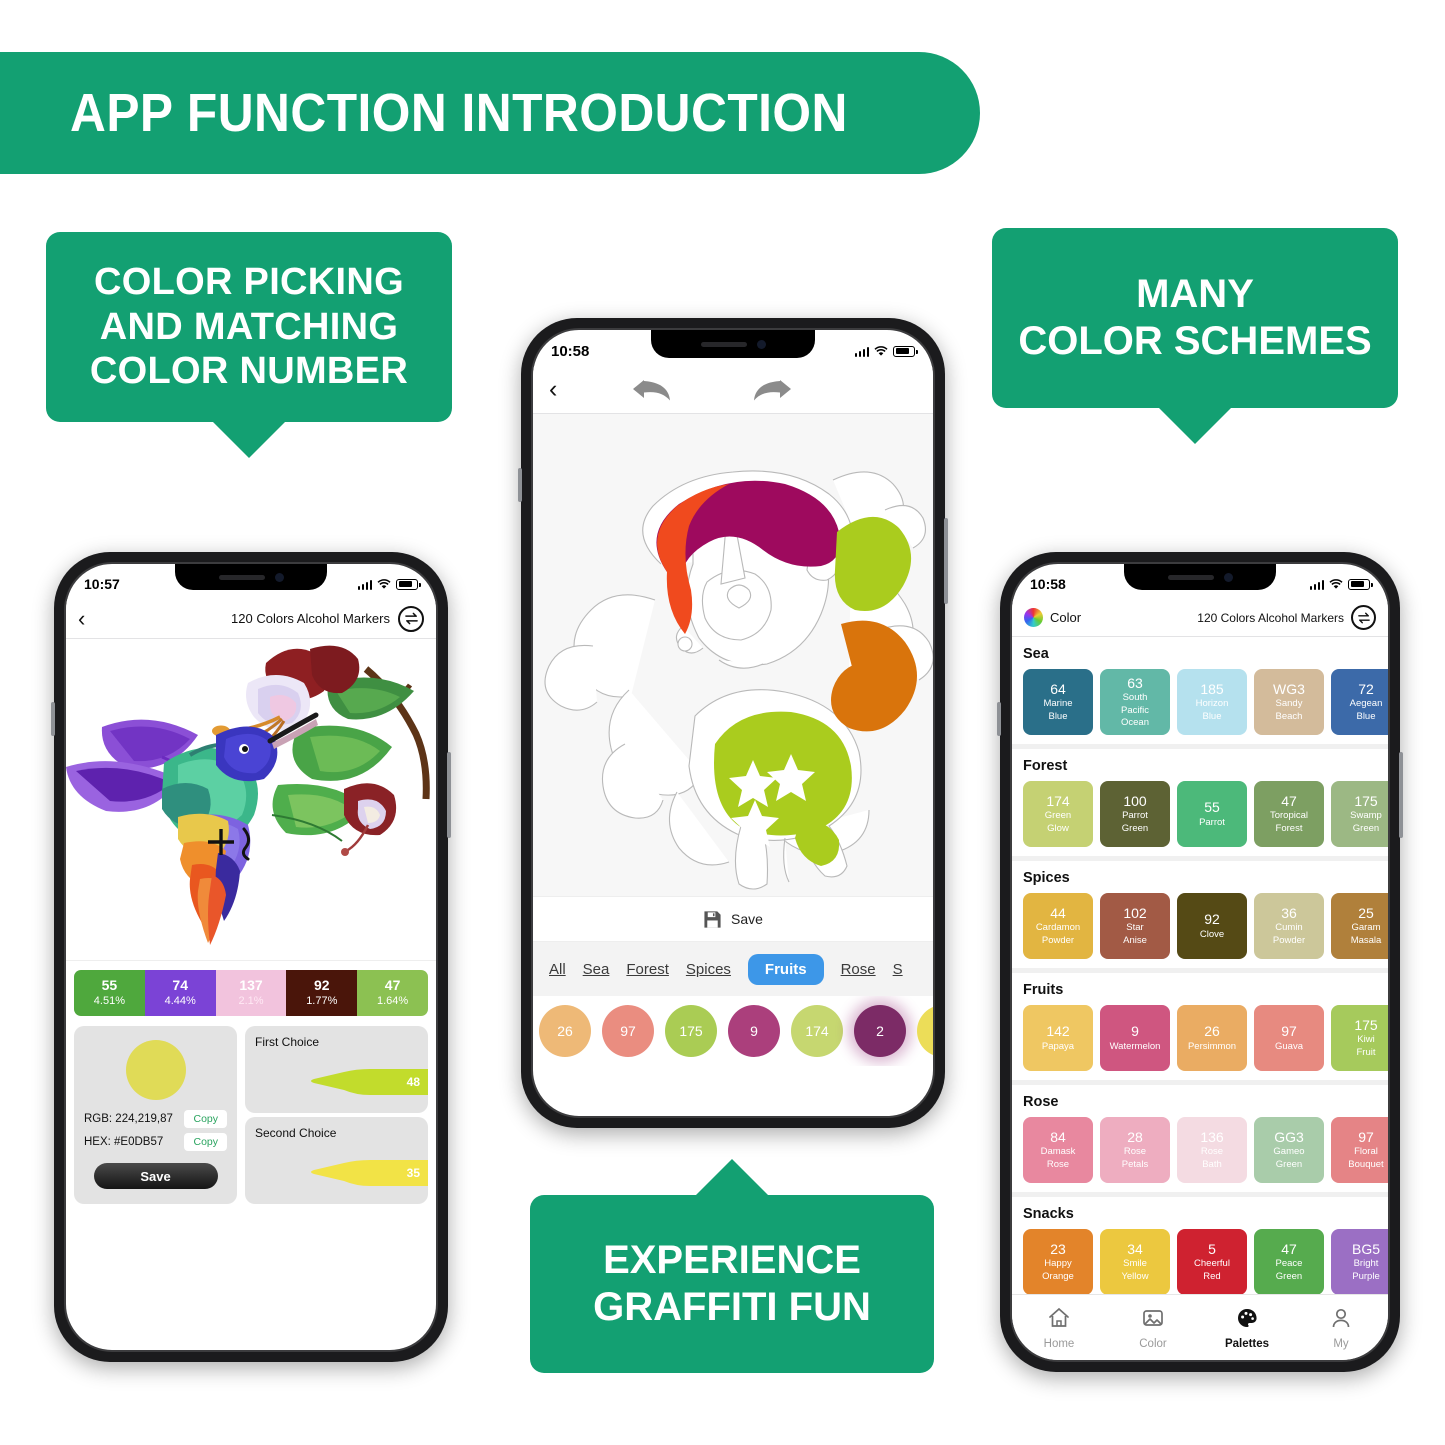 The image size is (1445, 1445). What do you see at coordinates (1195, 336) in the screenshot?
I see `callout-many-schemes: MANY COLOR SCHEMES` at bounding box center [1195, 336].